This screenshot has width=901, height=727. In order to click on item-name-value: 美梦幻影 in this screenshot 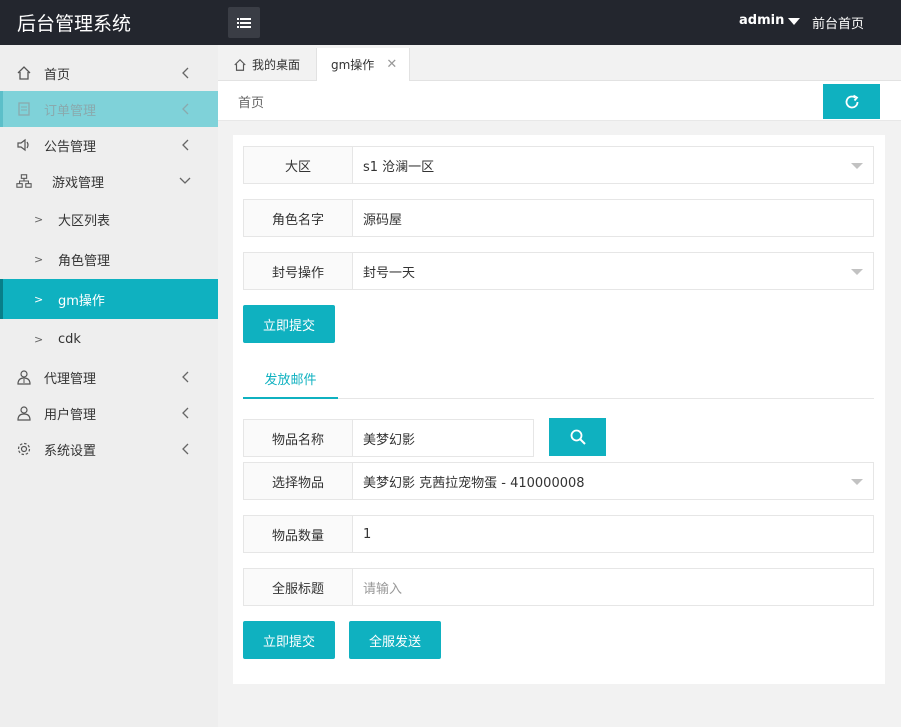, I will do `click(389, 440)`.